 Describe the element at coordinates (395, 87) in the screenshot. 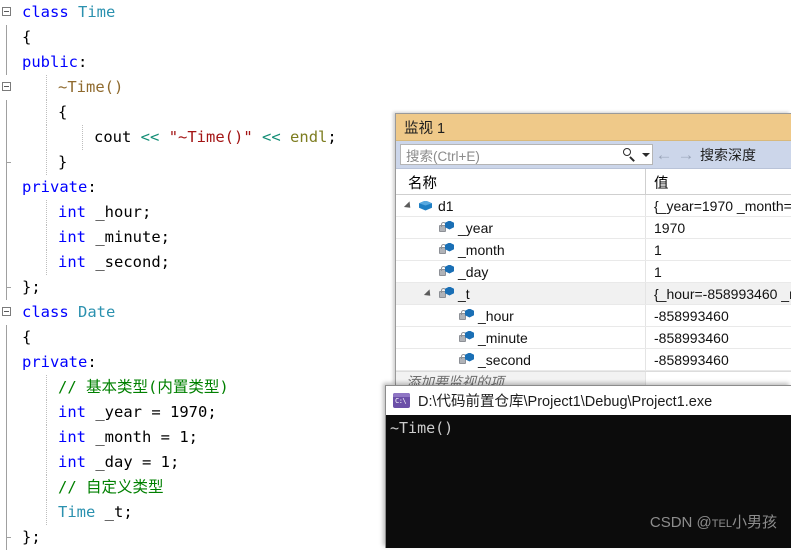

I see `code-line: ~Time()` at that location.